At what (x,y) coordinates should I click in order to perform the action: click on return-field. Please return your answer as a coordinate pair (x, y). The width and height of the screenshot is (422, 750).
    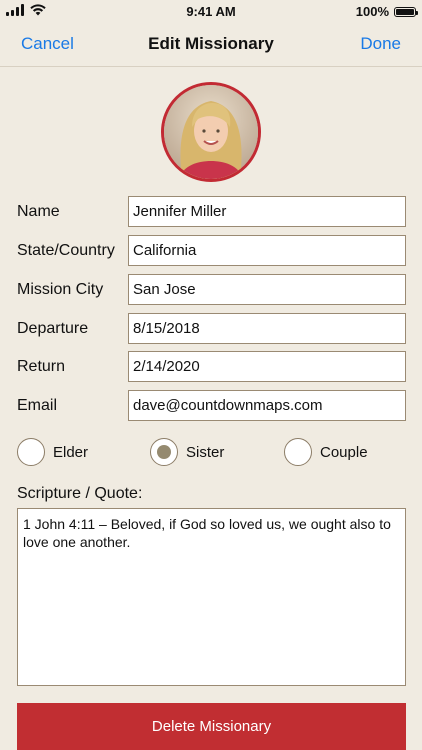
    Looking at the image, I should click on (267, 366).